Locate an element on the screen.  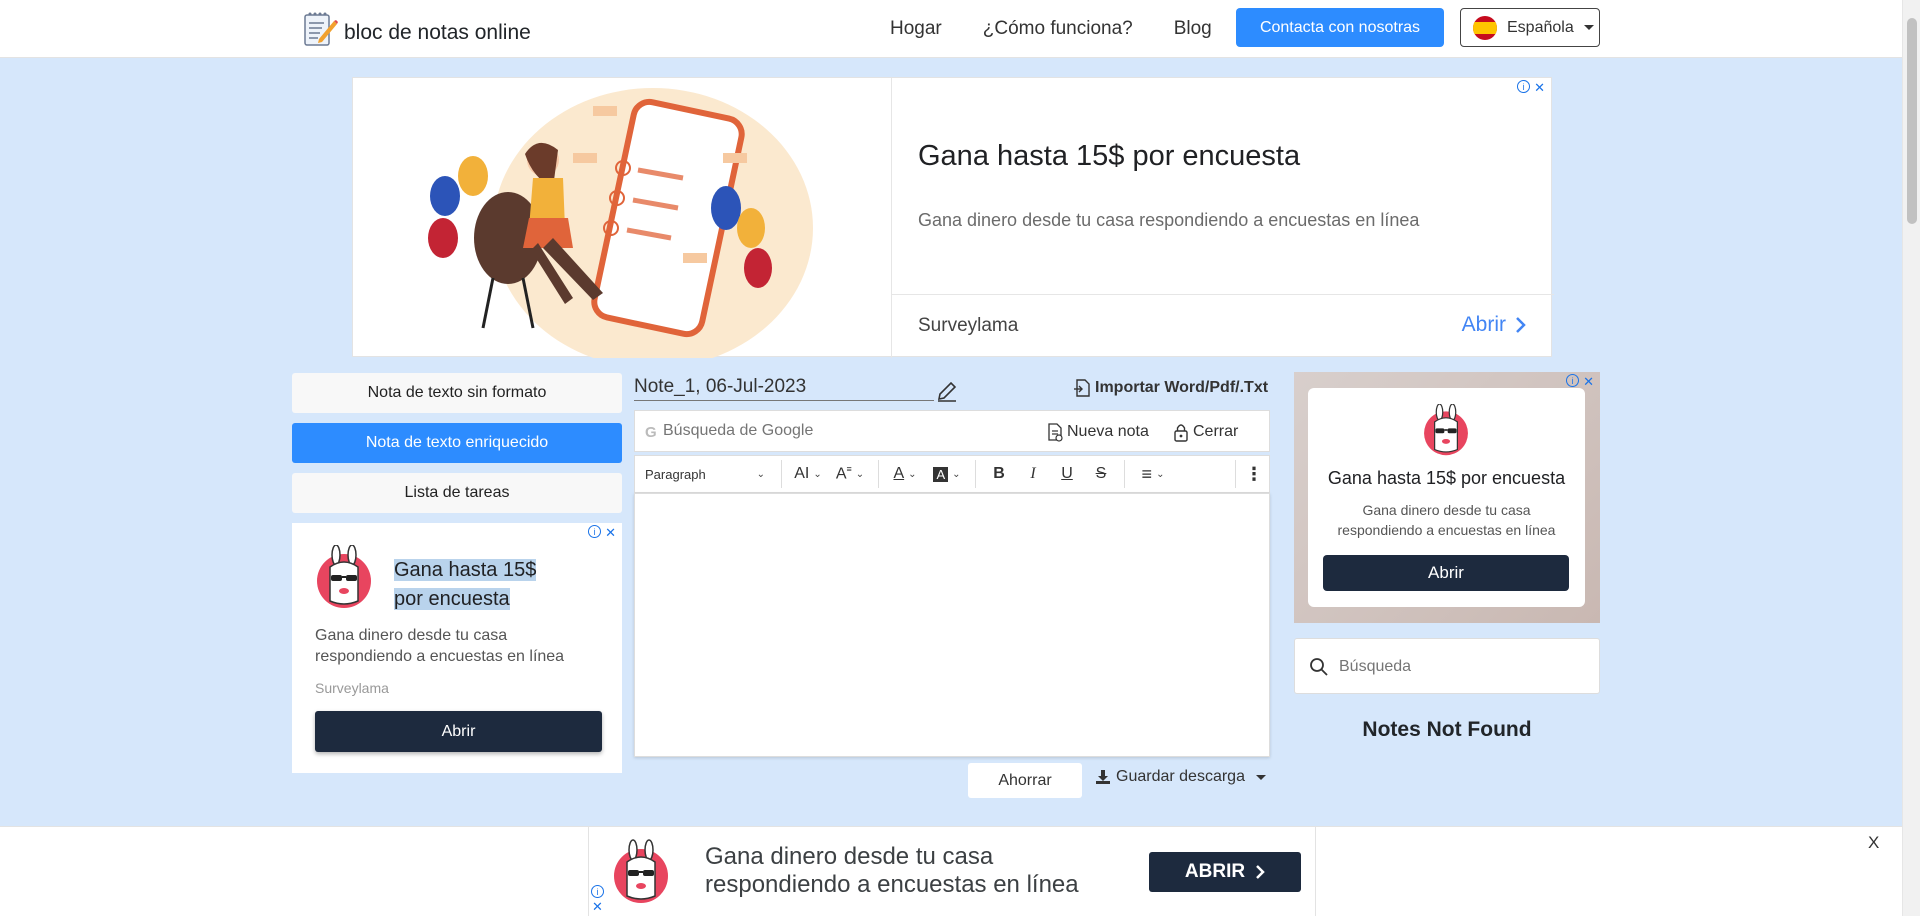
import-file-icon is located at coordinates (1082, 388).